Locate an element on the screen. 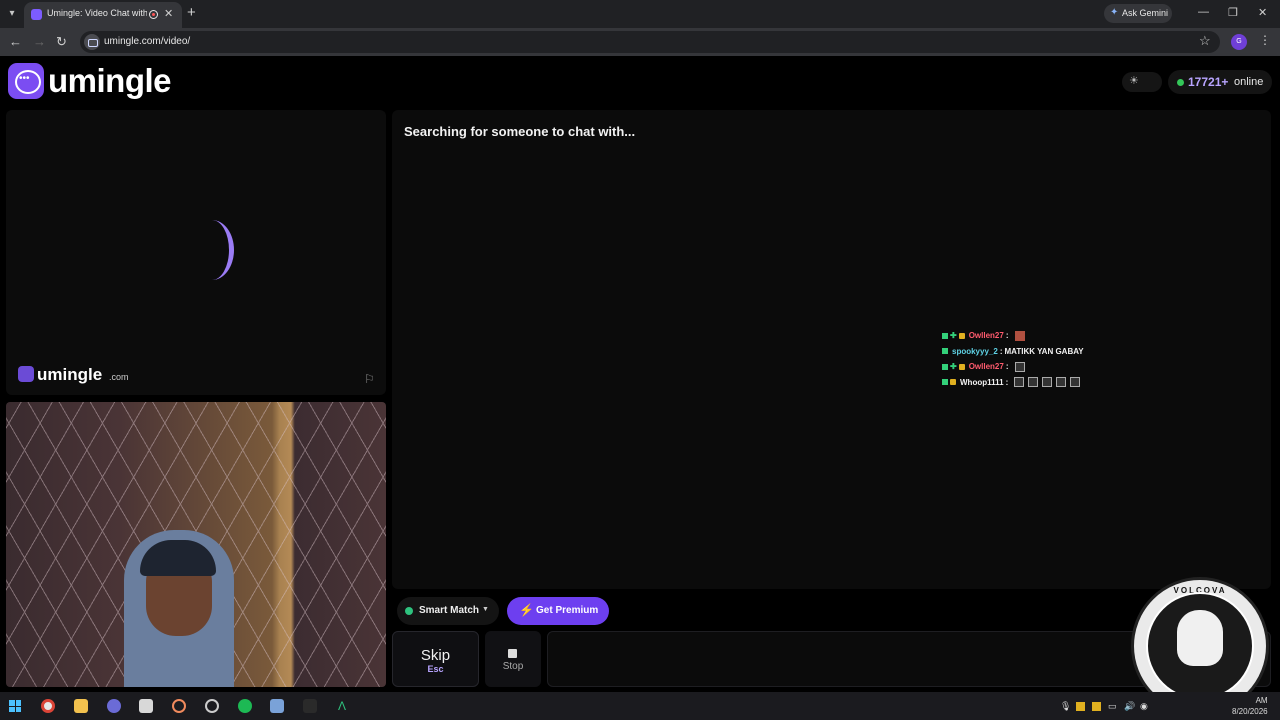 The width and height of the screenshot is (1280, 720). ask-gemini-button: ✦ Ask Gemini is located at coordinates (1138, 13).